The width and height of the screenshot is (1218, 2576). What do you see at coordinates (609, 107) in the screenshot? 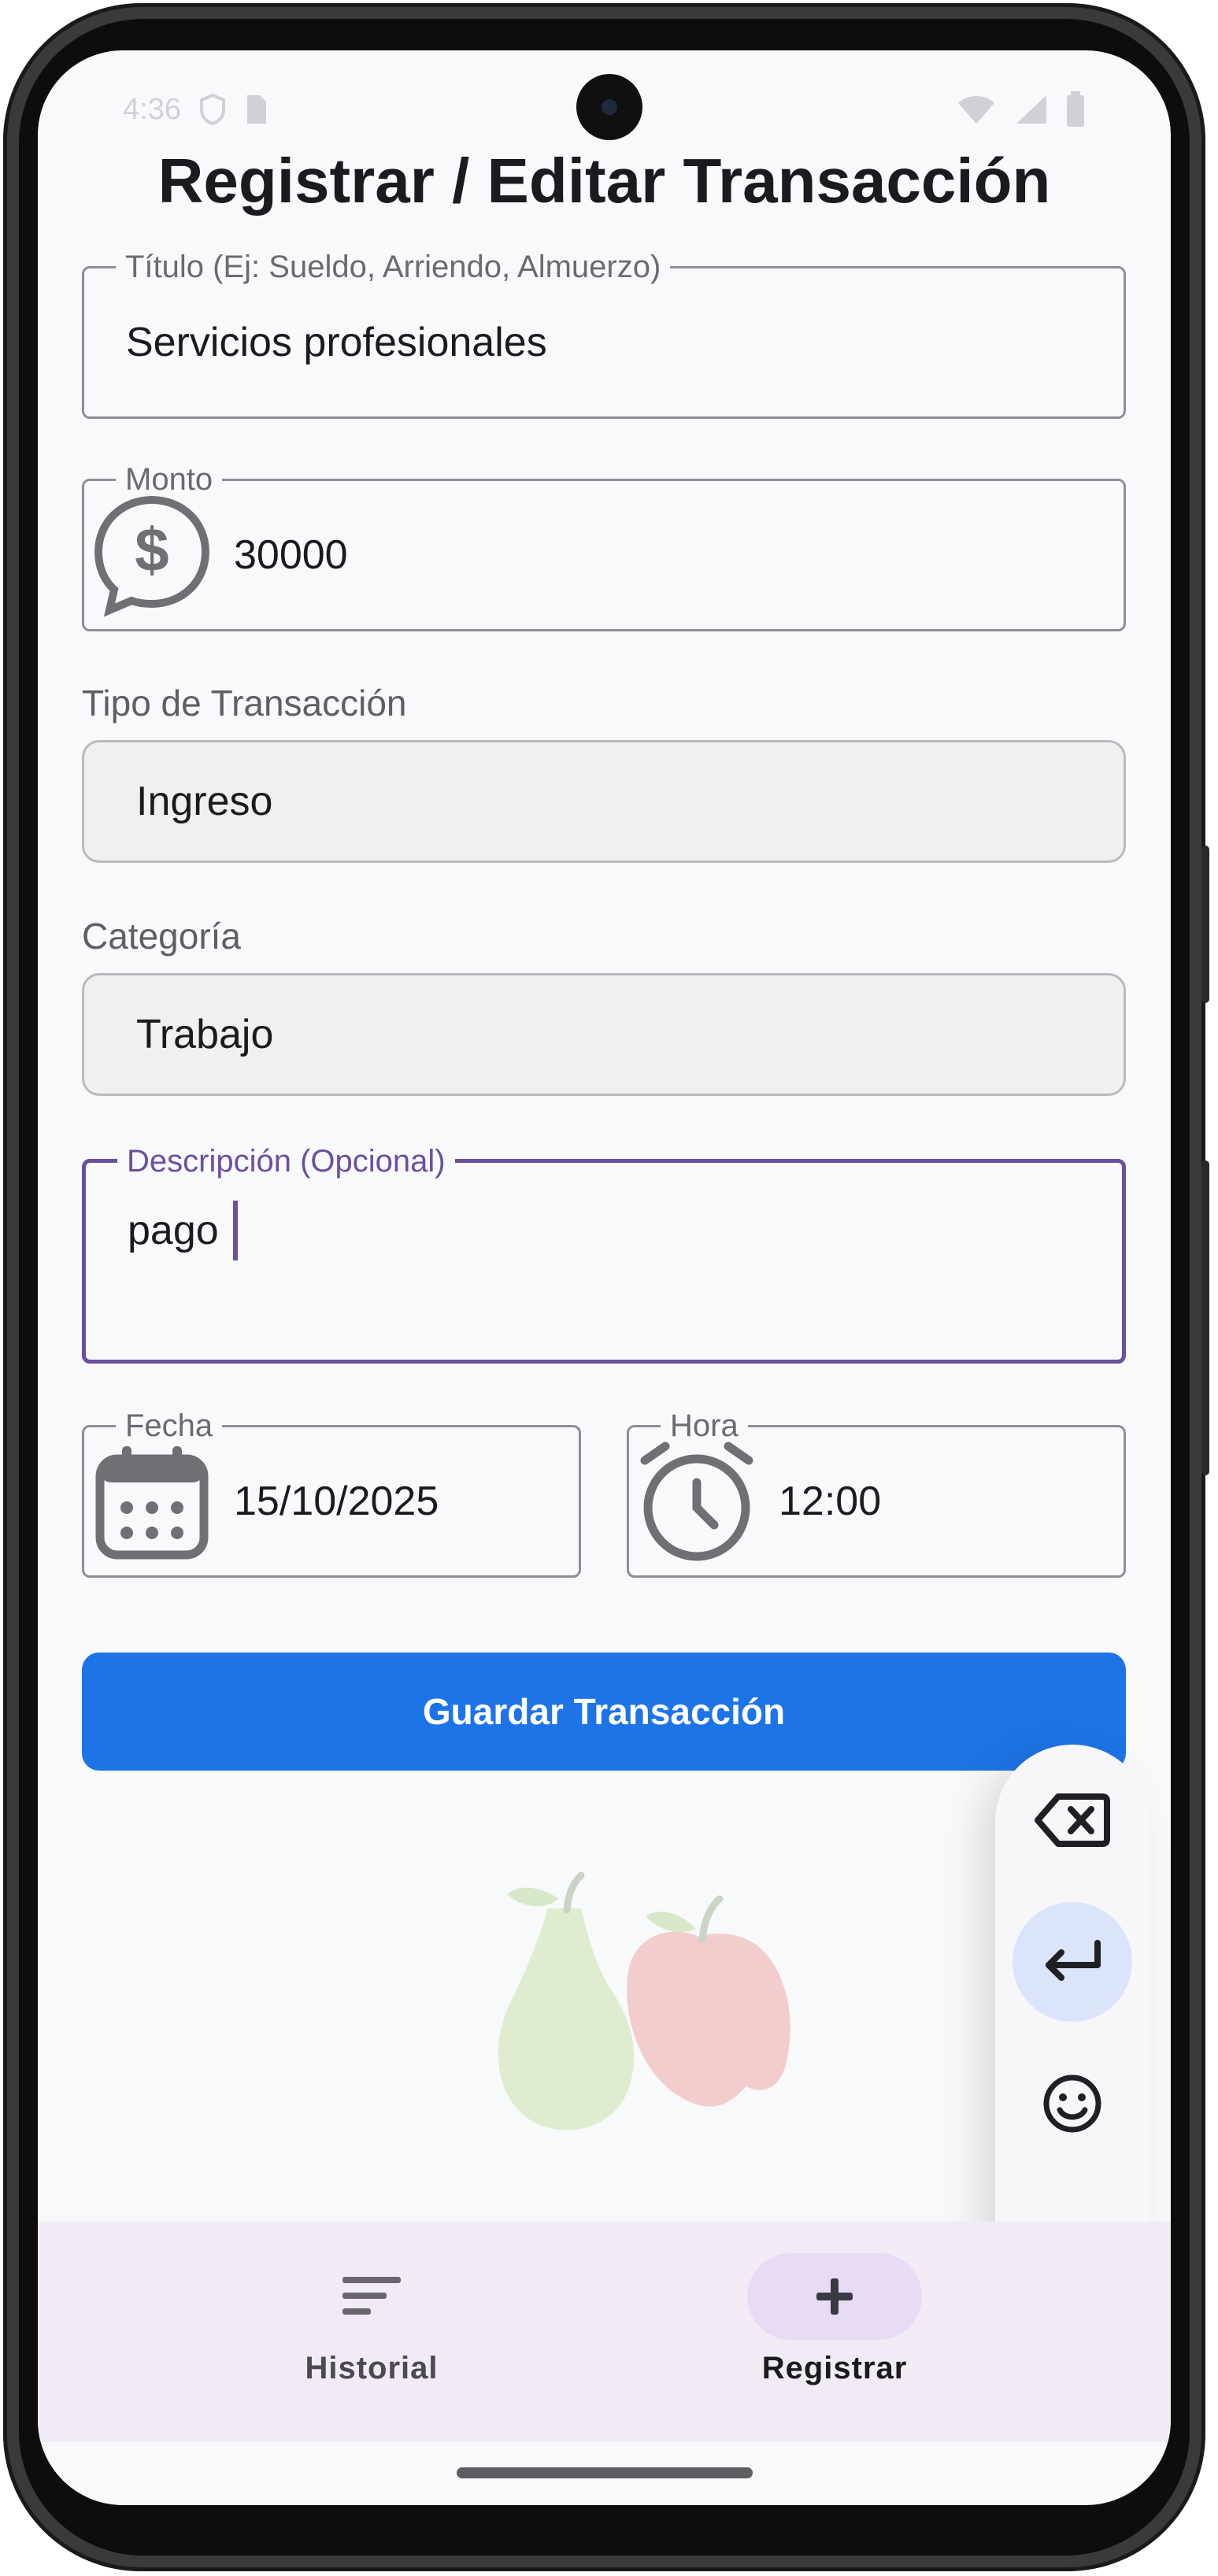
I see `front-camera` at bounding box center [609, 107].